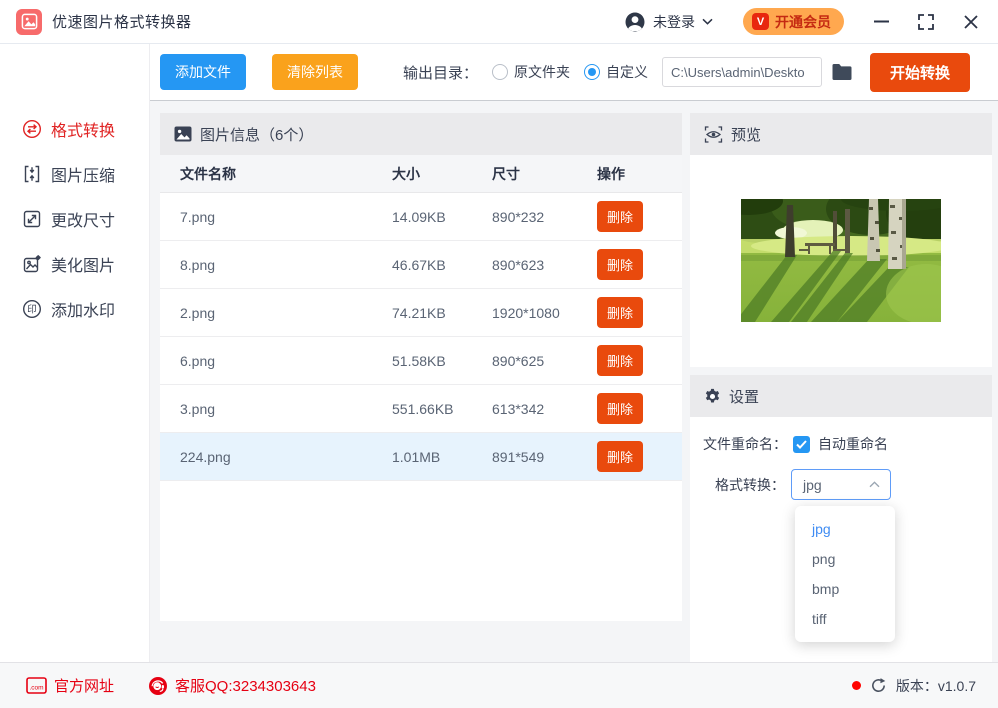 Image resolution: width=998 pixels, height=708 pixels. I want to click on close-icon, so click(971, 22).